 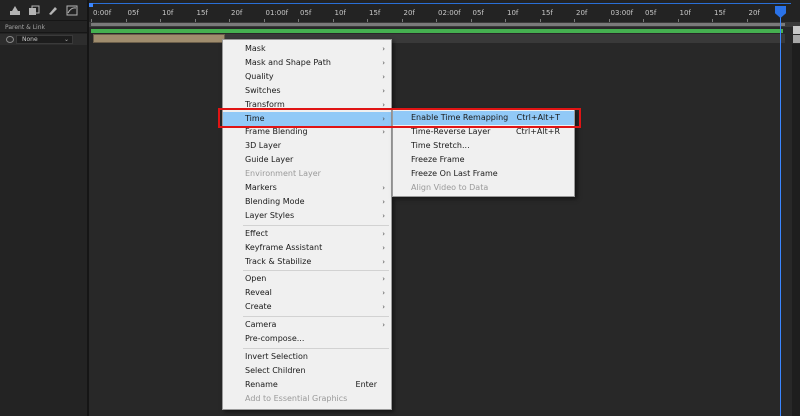 What do you see at coordinates (71, 10) in the screenshot?
I see `graph-editor-icon` at bounding box center [71, 10].